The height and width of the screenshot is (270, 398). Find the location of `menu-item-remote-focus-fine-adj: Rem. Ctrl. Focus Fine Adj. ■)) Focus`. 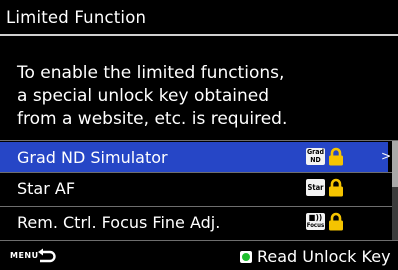

menu-item-remote-focus-fine-adj: Rem. Ctrl. Focus Fine Adj. ■)) Focus is located at coordinates (194, 222).